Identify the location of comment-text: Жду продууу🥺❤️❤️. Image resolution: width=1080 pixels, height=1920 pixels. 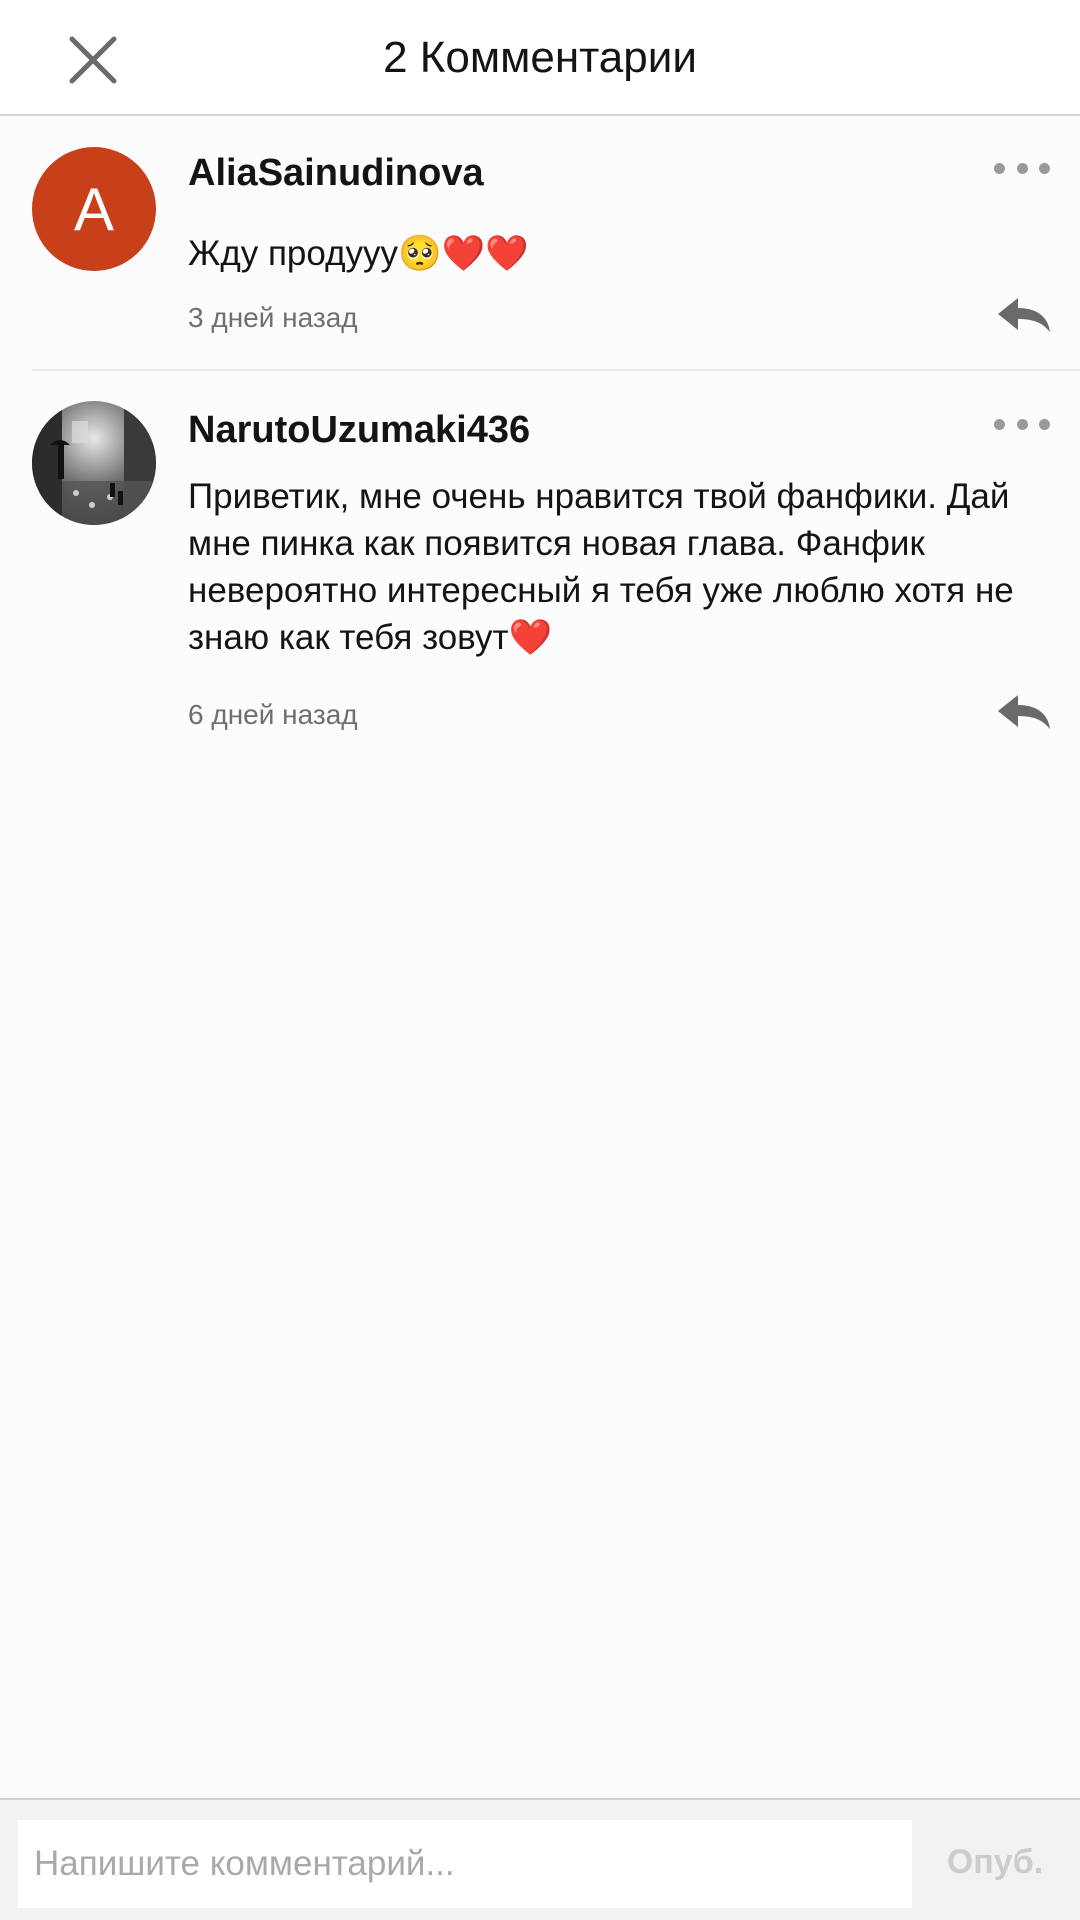
(358, 253).